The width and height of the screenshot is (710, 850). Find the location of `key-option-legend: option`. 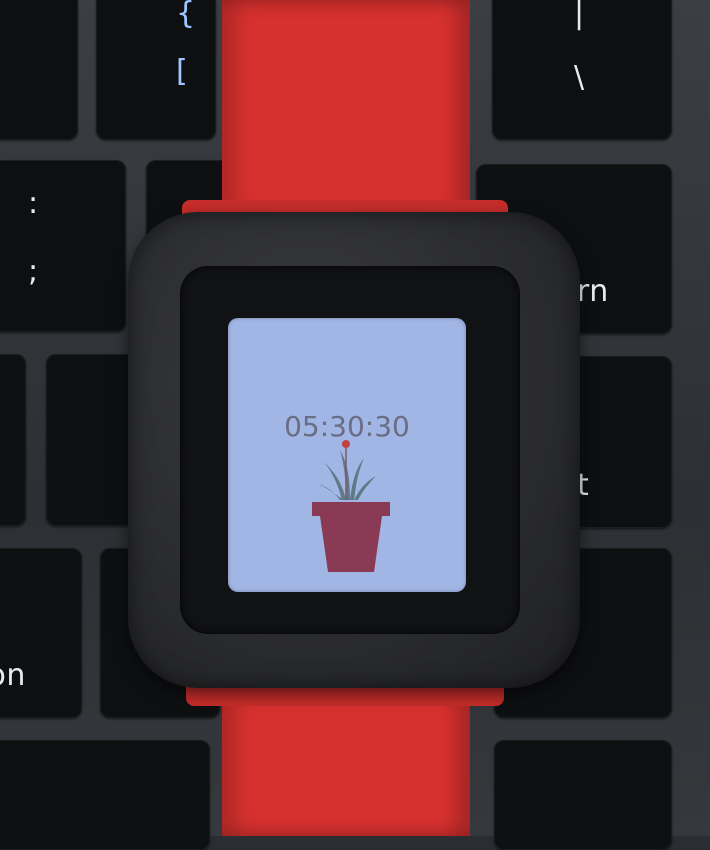

key-option-legend: option is located at coordinates (13, 675).